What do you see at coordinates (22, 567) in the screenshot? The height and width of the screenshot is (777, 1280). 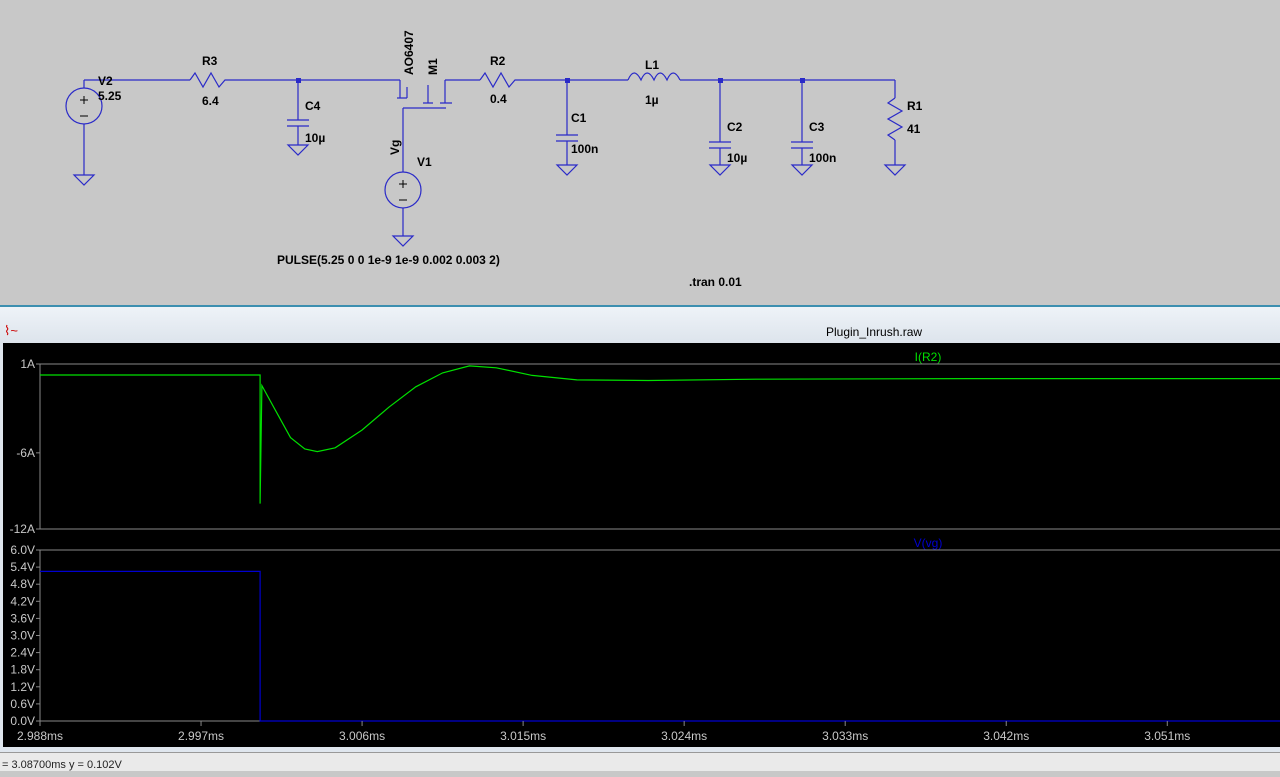 I see `y-tick-label: 5.4V` at bounding box center [22, 567].